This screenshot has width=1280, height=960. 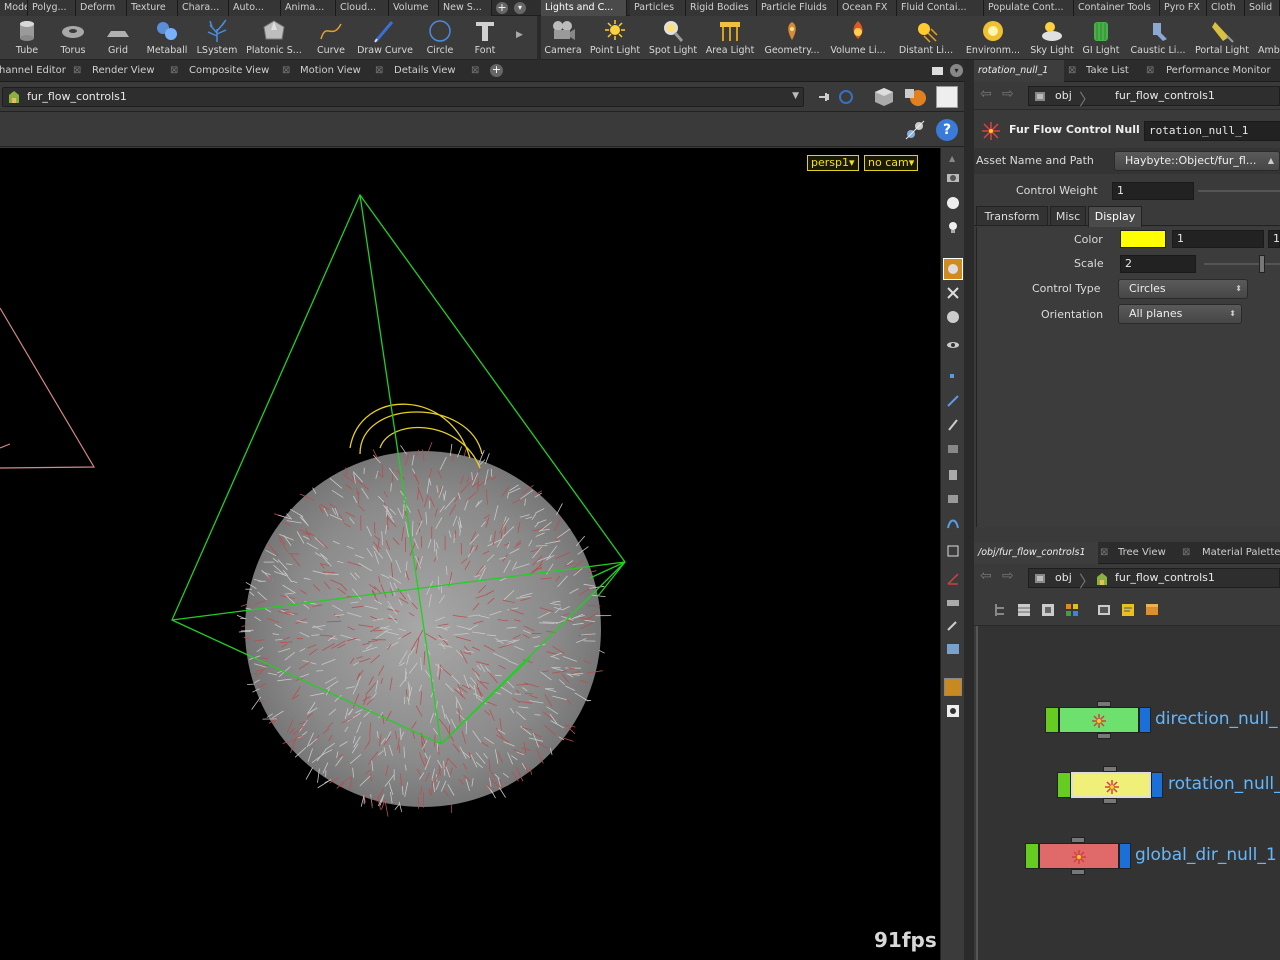 I want to click on active-tool-highlight, so click(x=953, y=269).